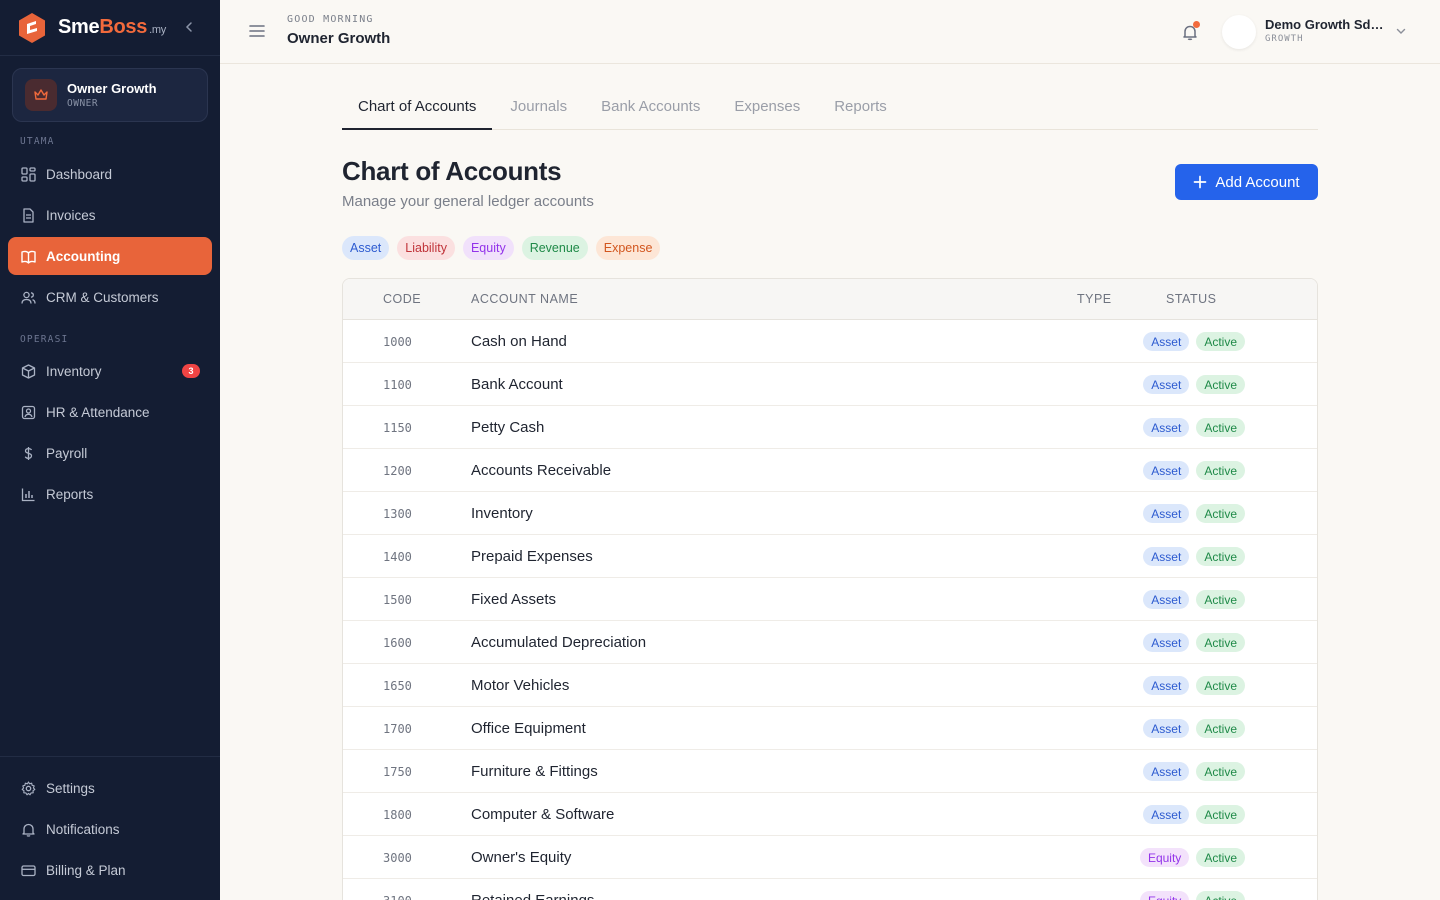 The width and height of the screenshot is (1440, 900). Describe the element at coordinates (1239, 32) in the screenshot. I see `org-avatar` at that location.